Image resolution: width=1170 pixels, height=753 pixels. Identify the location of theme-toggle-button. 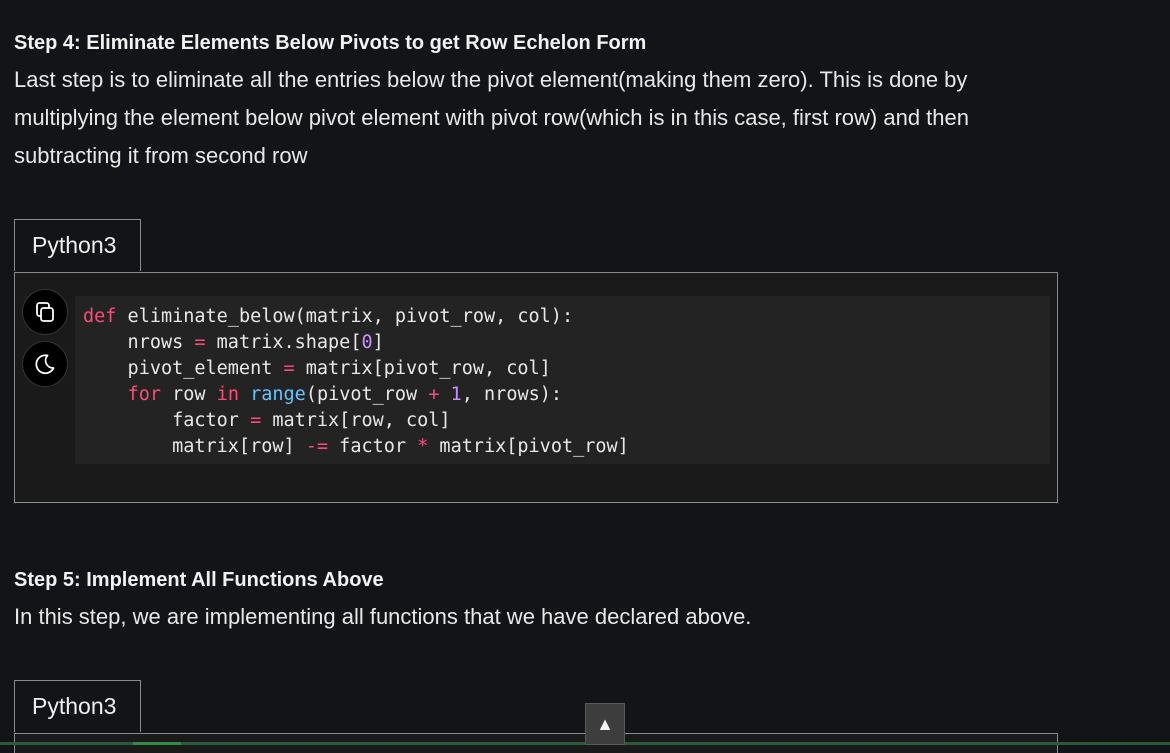
(45, 364).